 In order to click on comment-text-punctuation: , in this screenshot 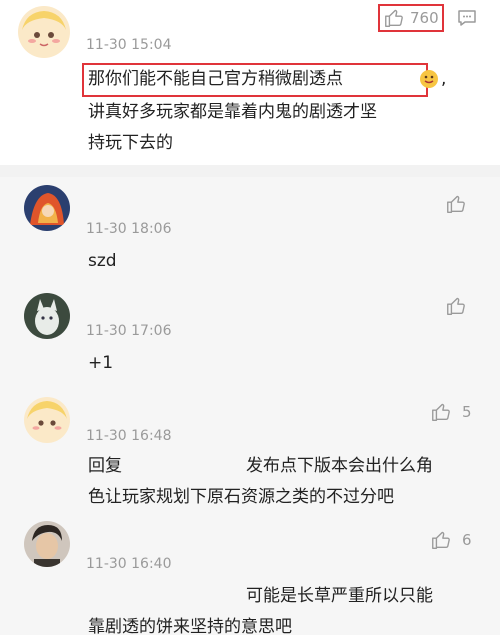, I will do `click(444, 79)`.